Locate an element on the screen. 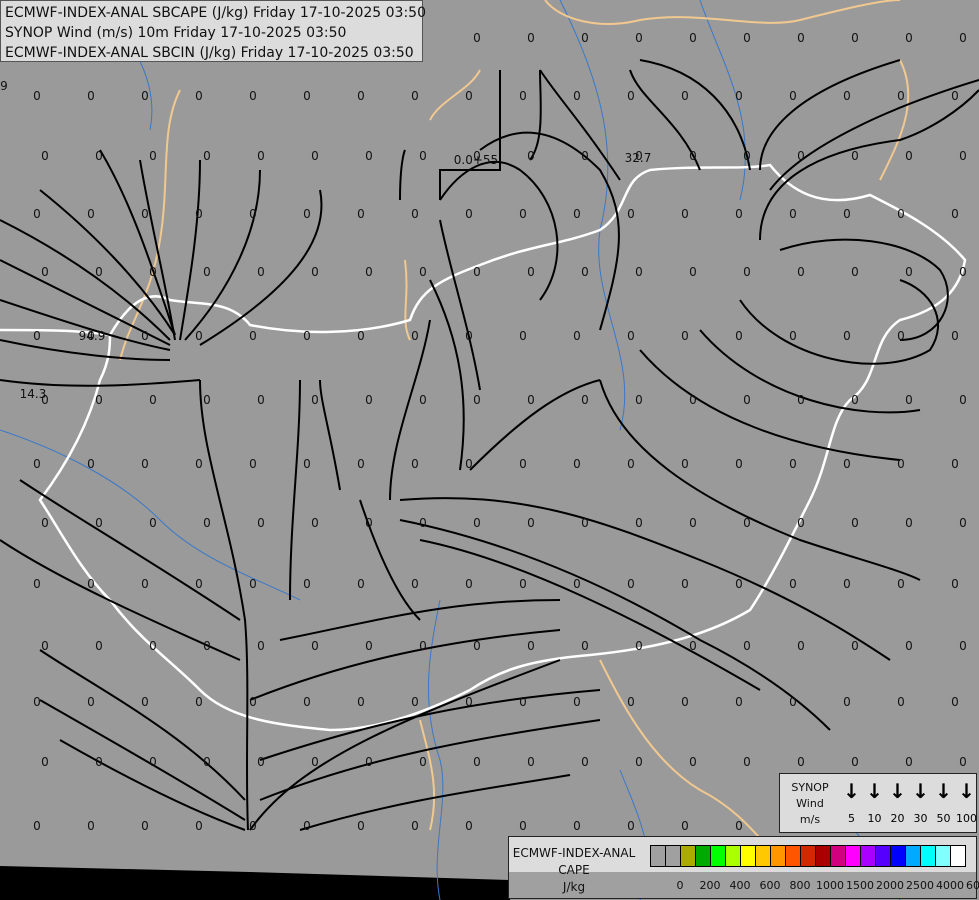 Image resolution: width=979 pixels, height=900 pixels. wind-speed-label: 10 is located at coordinates (874, 818).